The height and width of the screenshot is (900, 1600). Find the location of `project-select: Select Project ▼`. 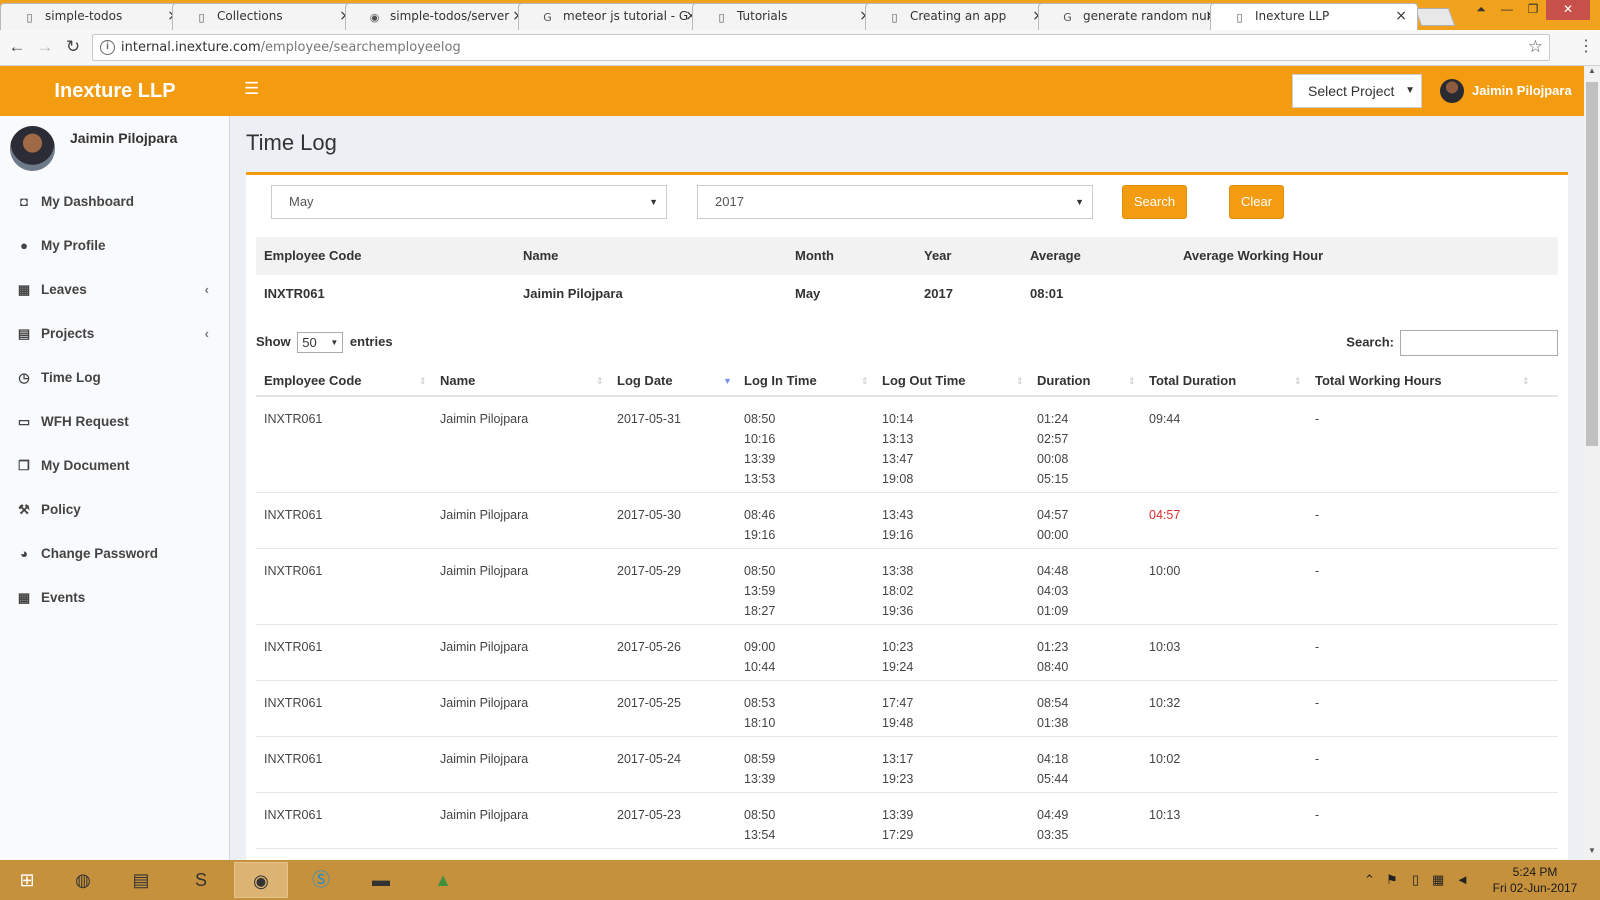

project-select: Select Project ▼ is located at coordinates (1357, 91).